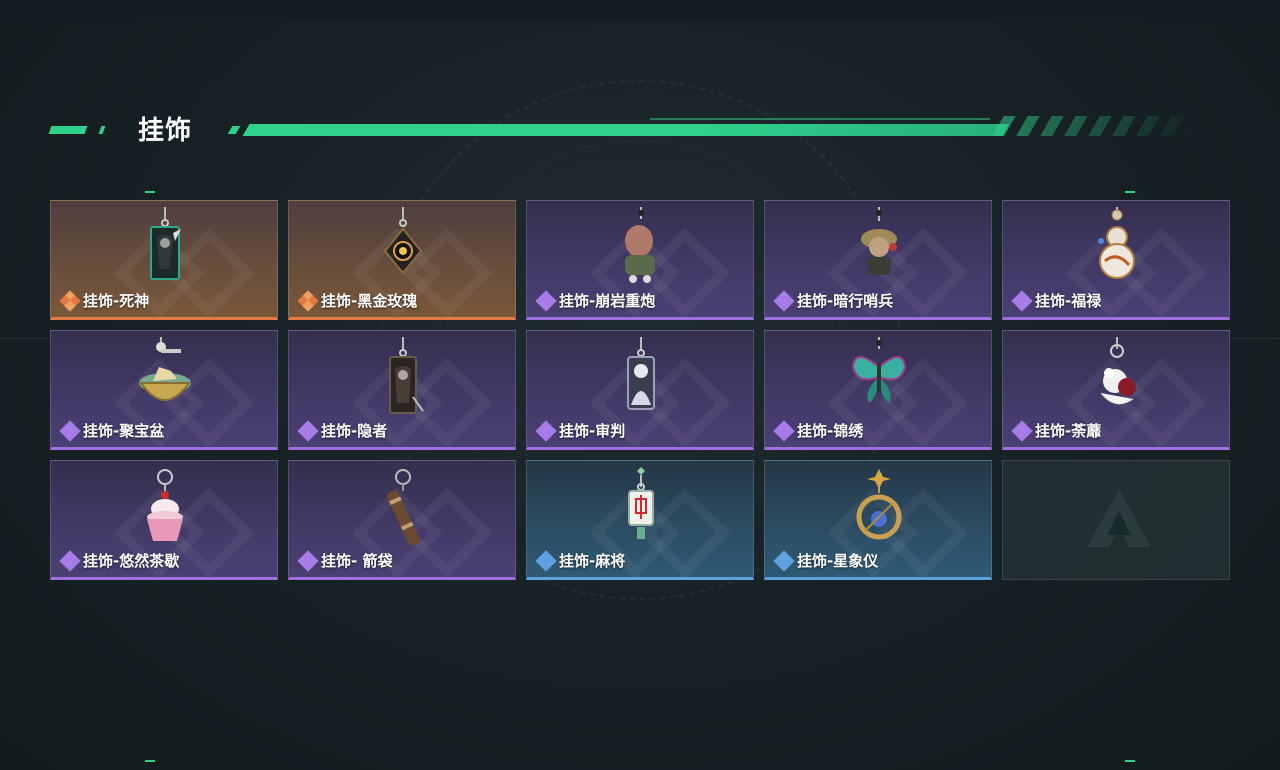  I want to click on charm-card: 挂饰-崩岩重炮, so click(640, 260).